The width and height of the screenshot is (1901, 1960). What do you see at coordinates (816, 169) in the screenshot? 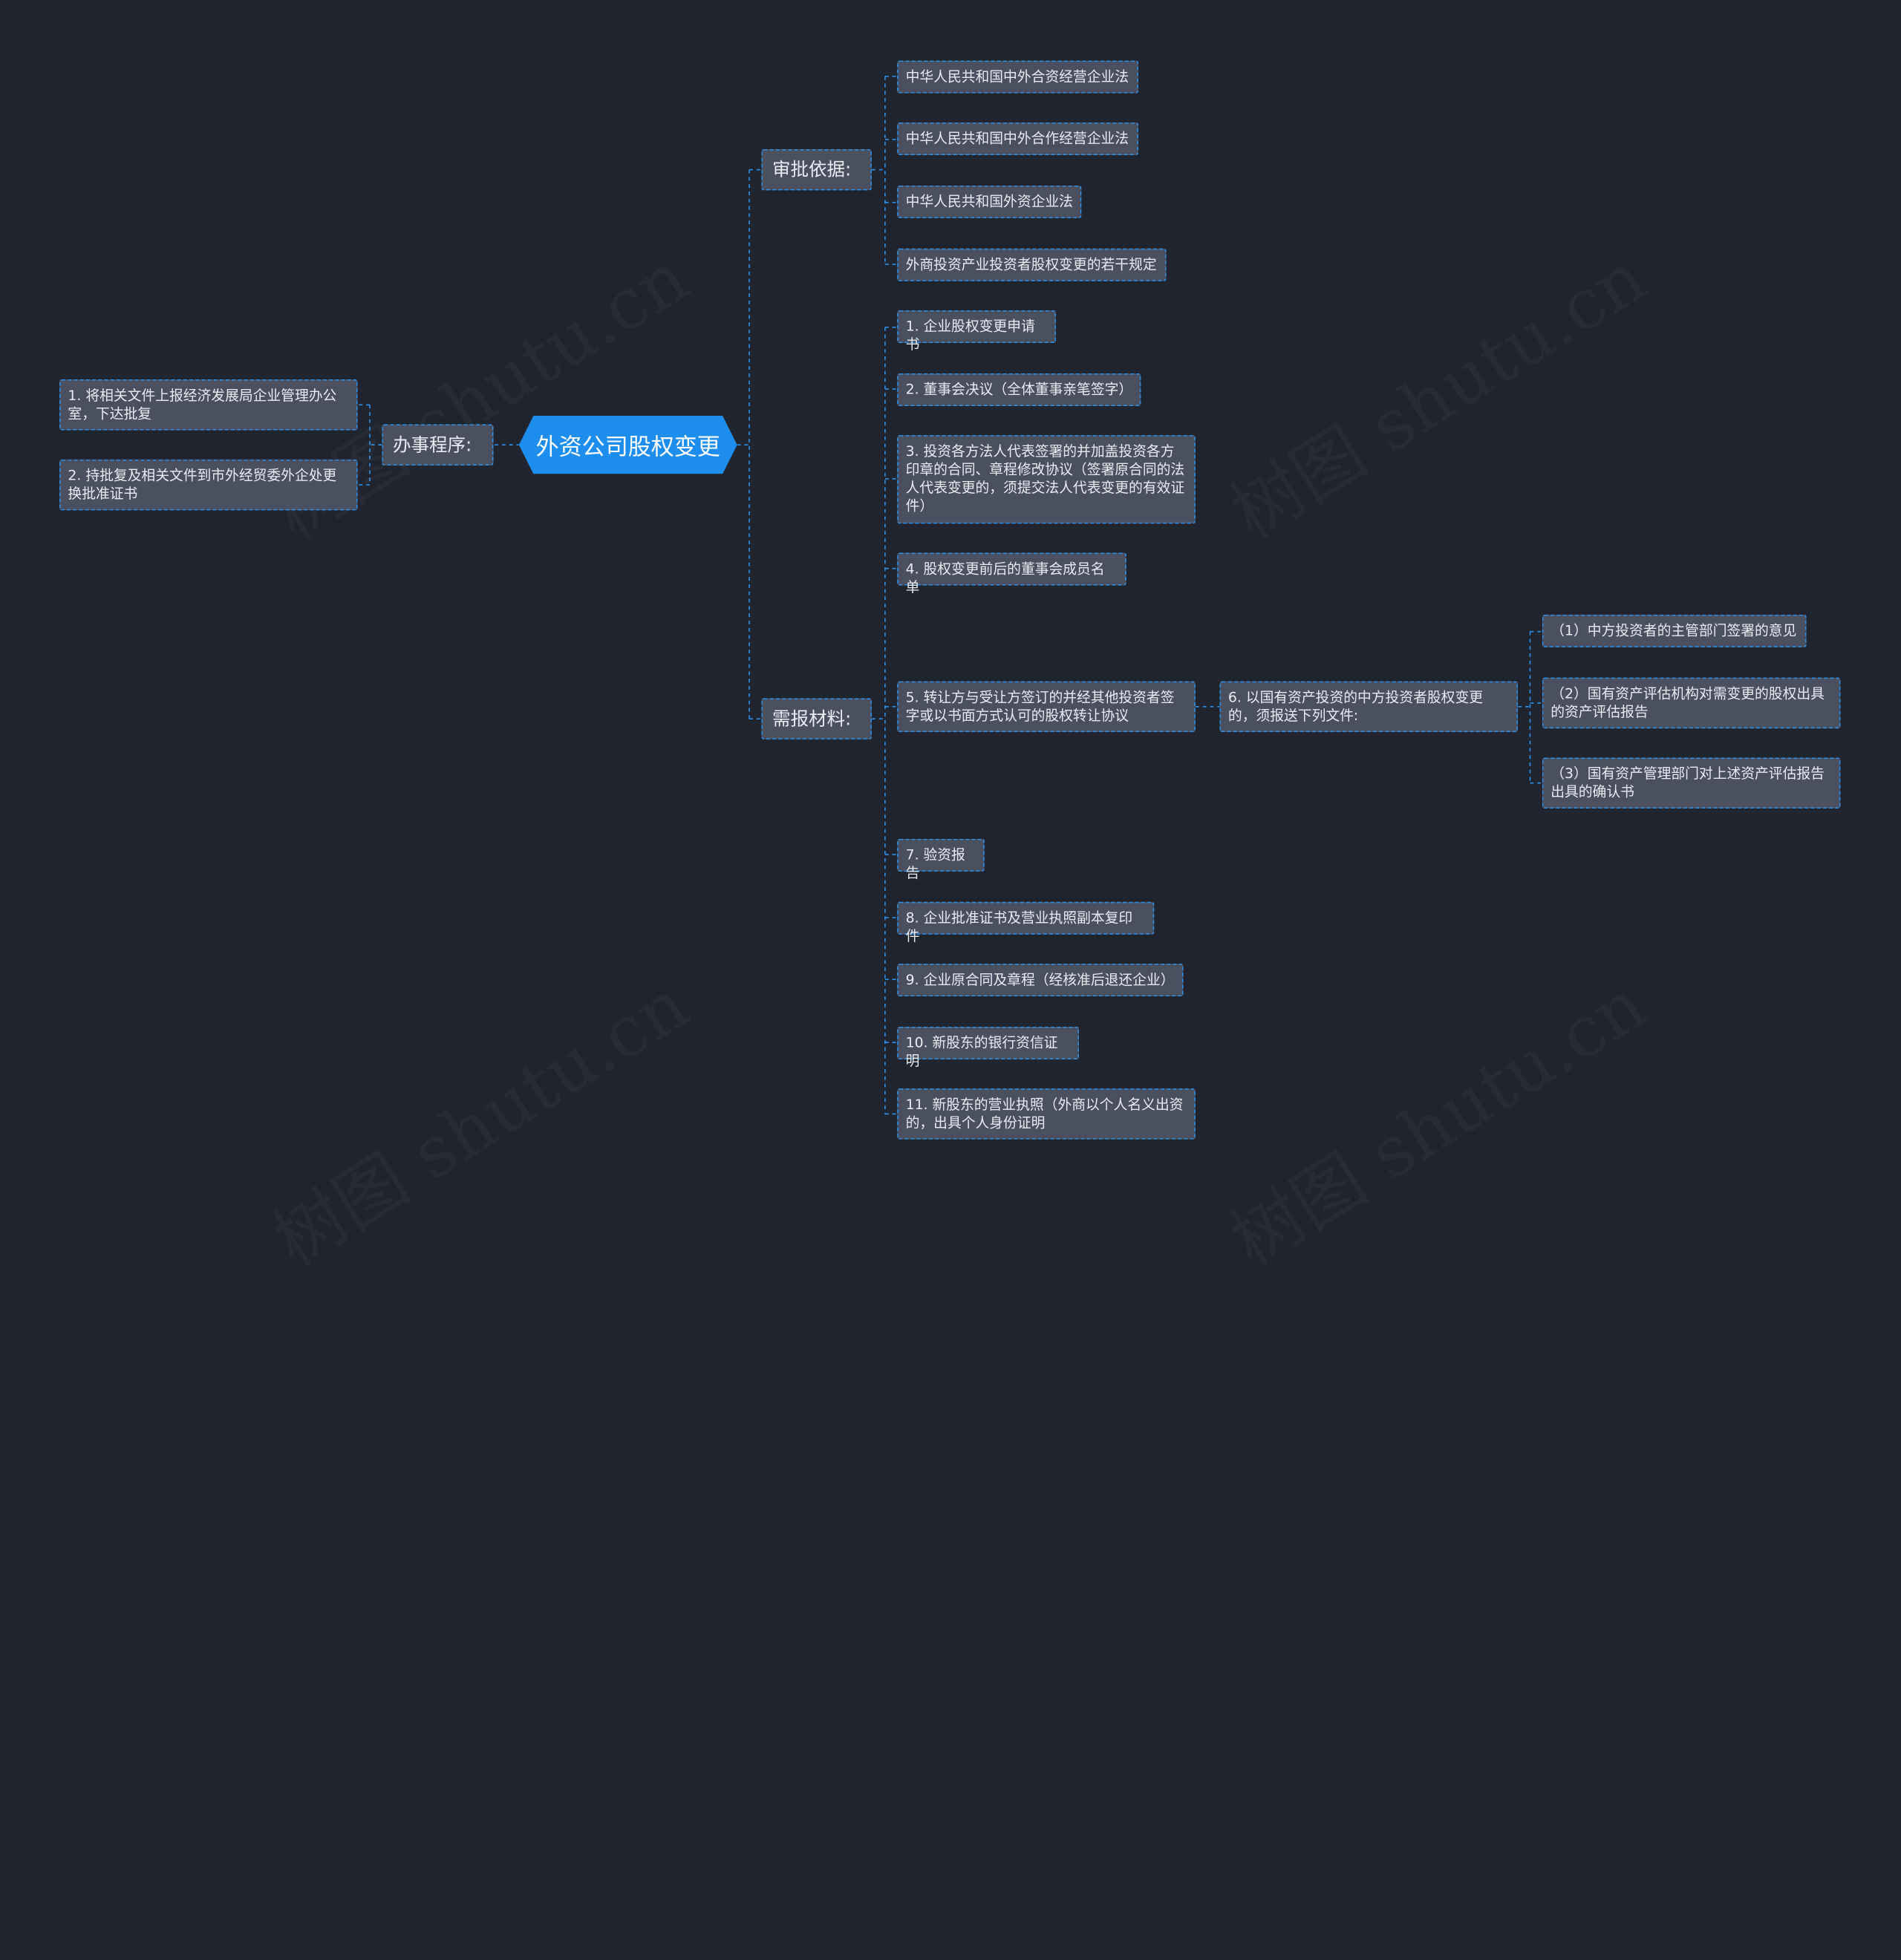
I see `branch-basis: 审批依据:` at bounding box center [816, 169].